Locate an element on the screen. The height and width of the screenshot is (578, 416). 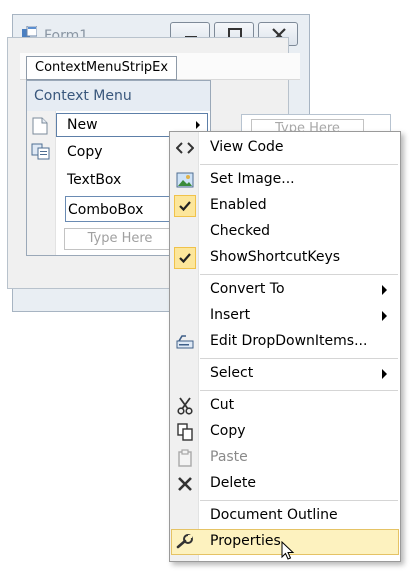
scissors-icon is located at coordinates (185, 406).